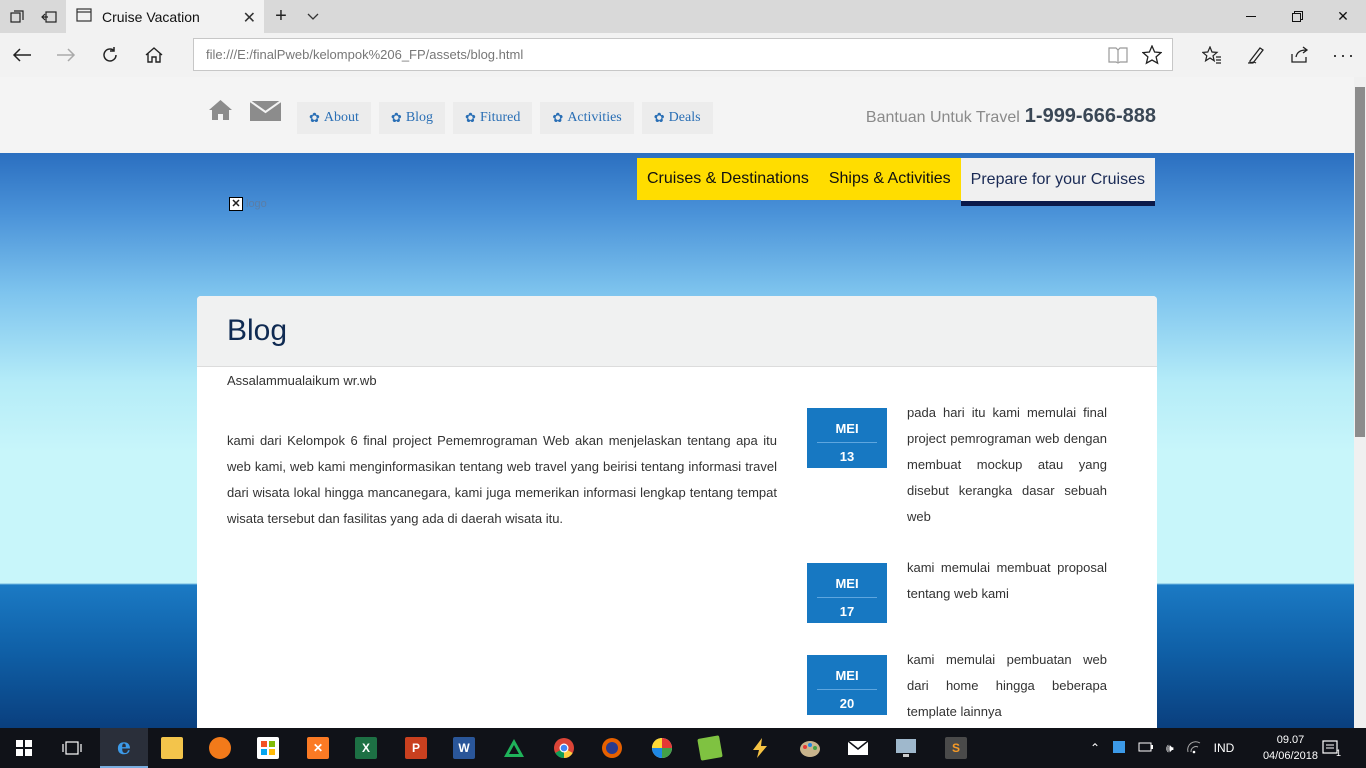 The height and width of the screenshot is (768, 1366). What do you see at coordinates (858, 748) in the screenshot?
I see `mail-app-icon` at bounding box center [858, 748].